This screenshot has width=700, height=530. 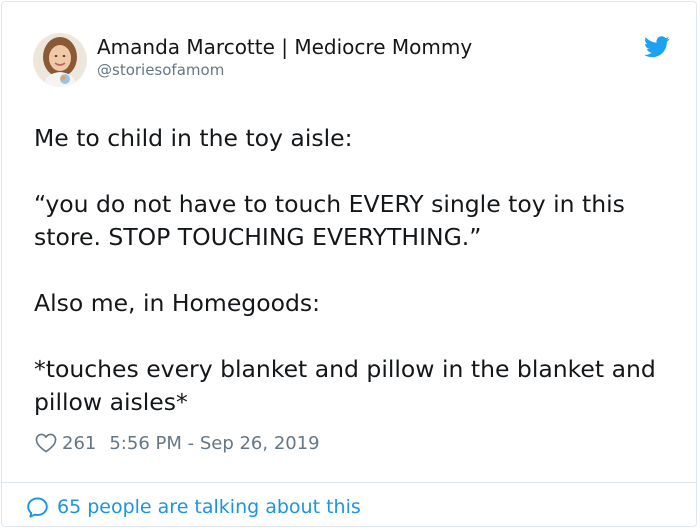 What do you see at coordinates (193, 138) in the screenshot?
I see `tweet-paragraph: Me to child in the toy aisle:` at bounding box center [193, 138].